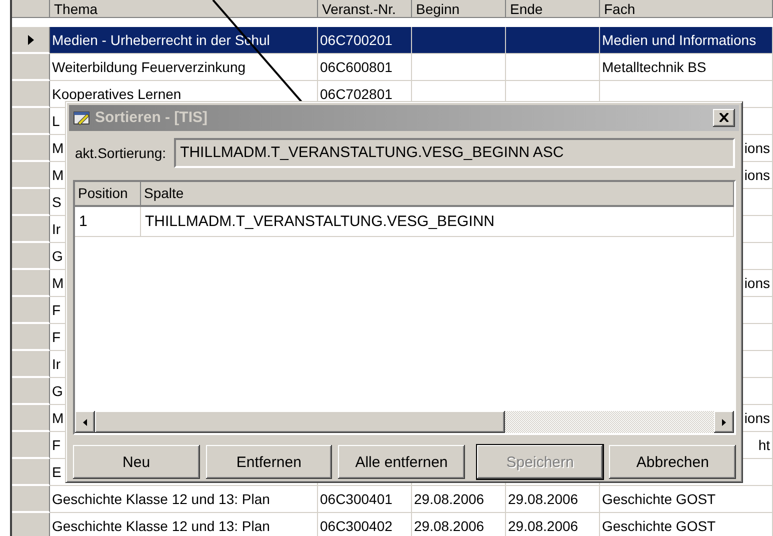 The image size is (773, 536). What do you see at coordinates (31, 40) in the screenshot?
I see `row-header` at bounding box center [31, 40].